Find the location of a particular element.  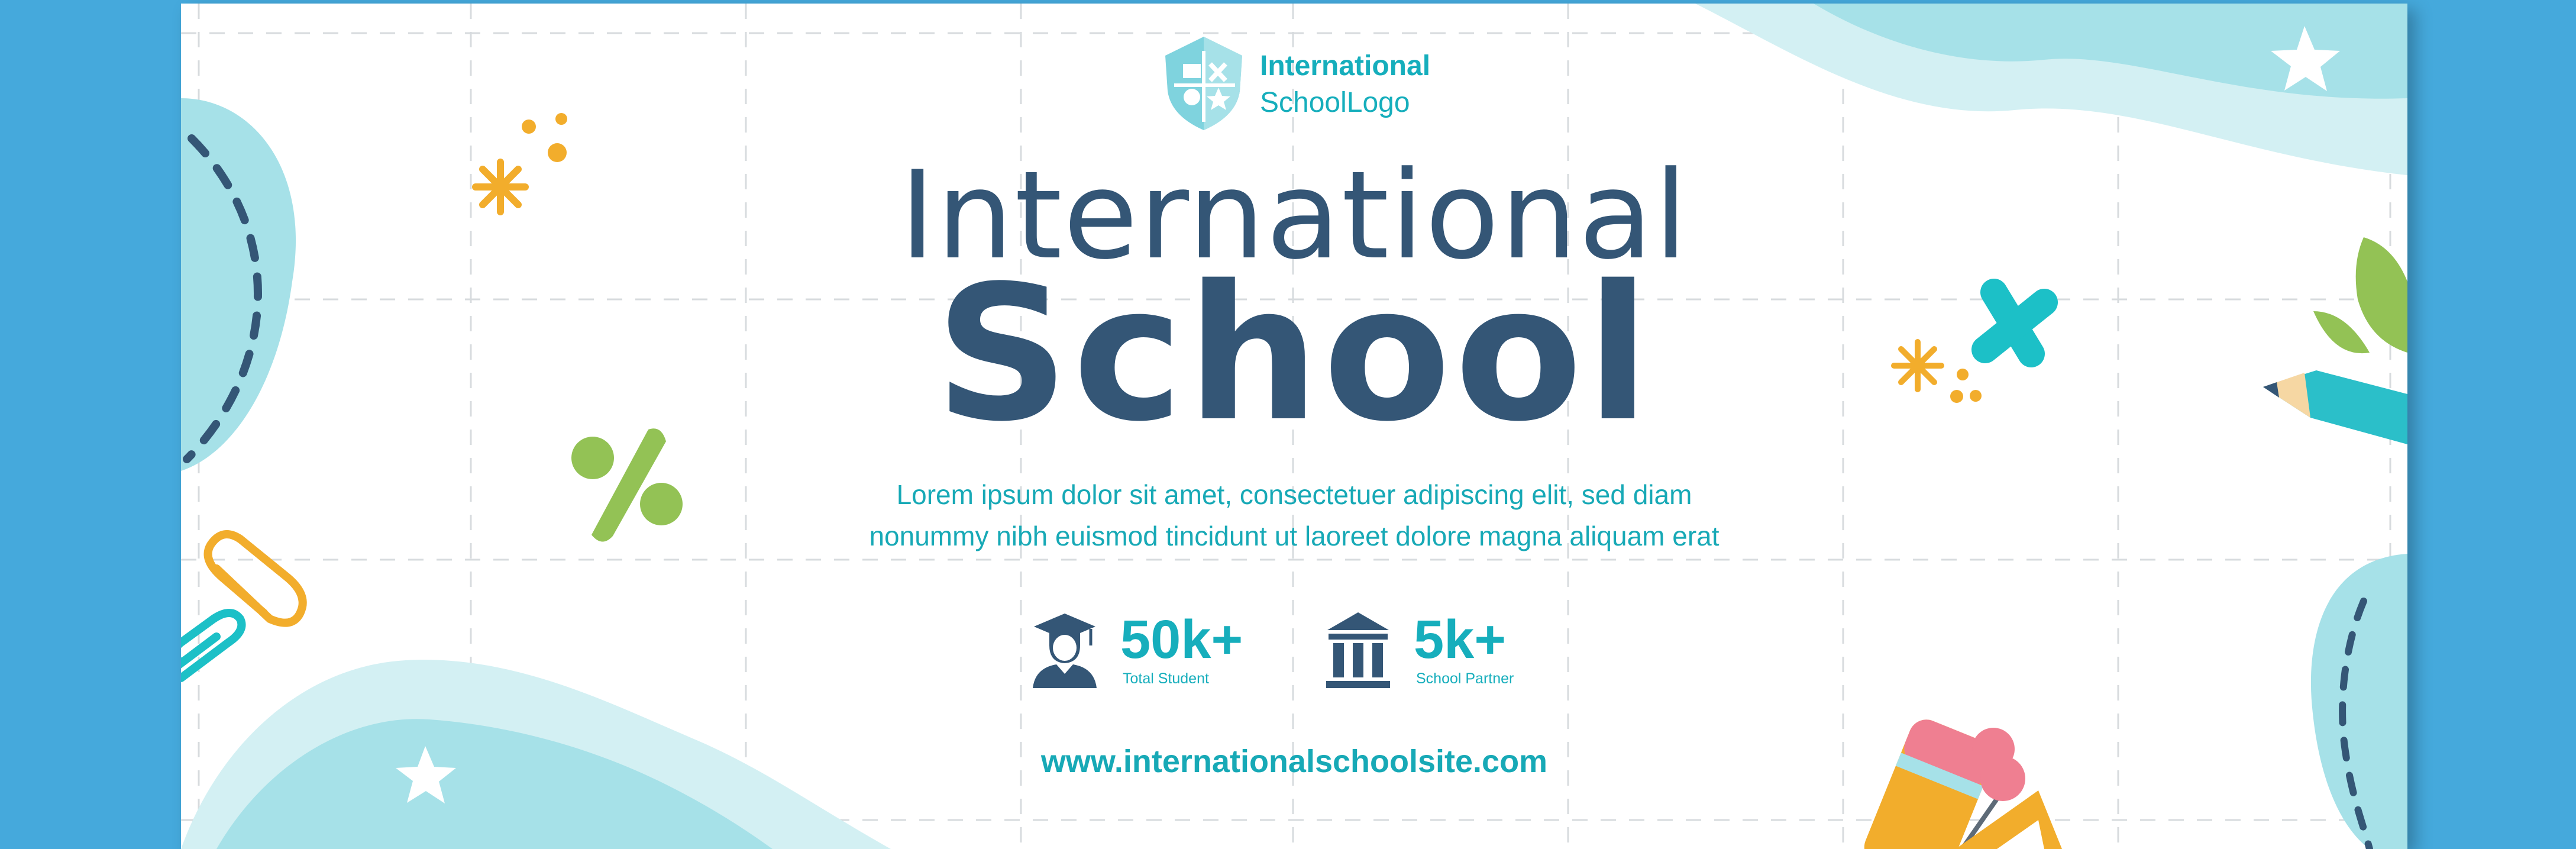

stat-value: 5k+ is located at coordinates (1460, 640).